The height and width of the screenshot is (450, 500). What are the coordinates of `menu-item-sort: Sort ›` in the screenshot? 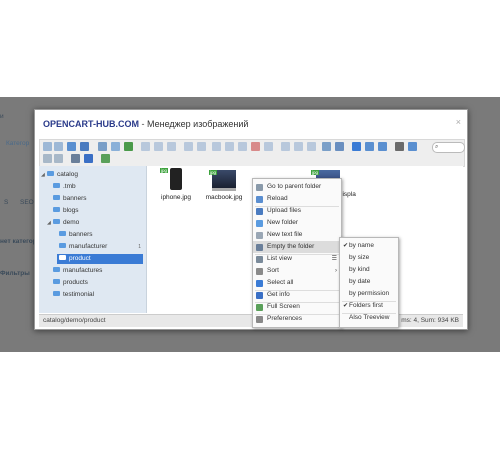 It's located at (297, 271).